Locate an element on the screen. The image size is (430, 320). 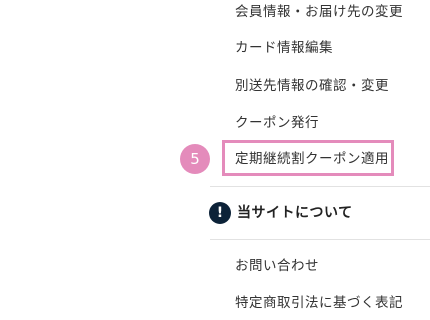
menu-item-coupon-issue: クーポン発行 is located at coordinates (277, 123).